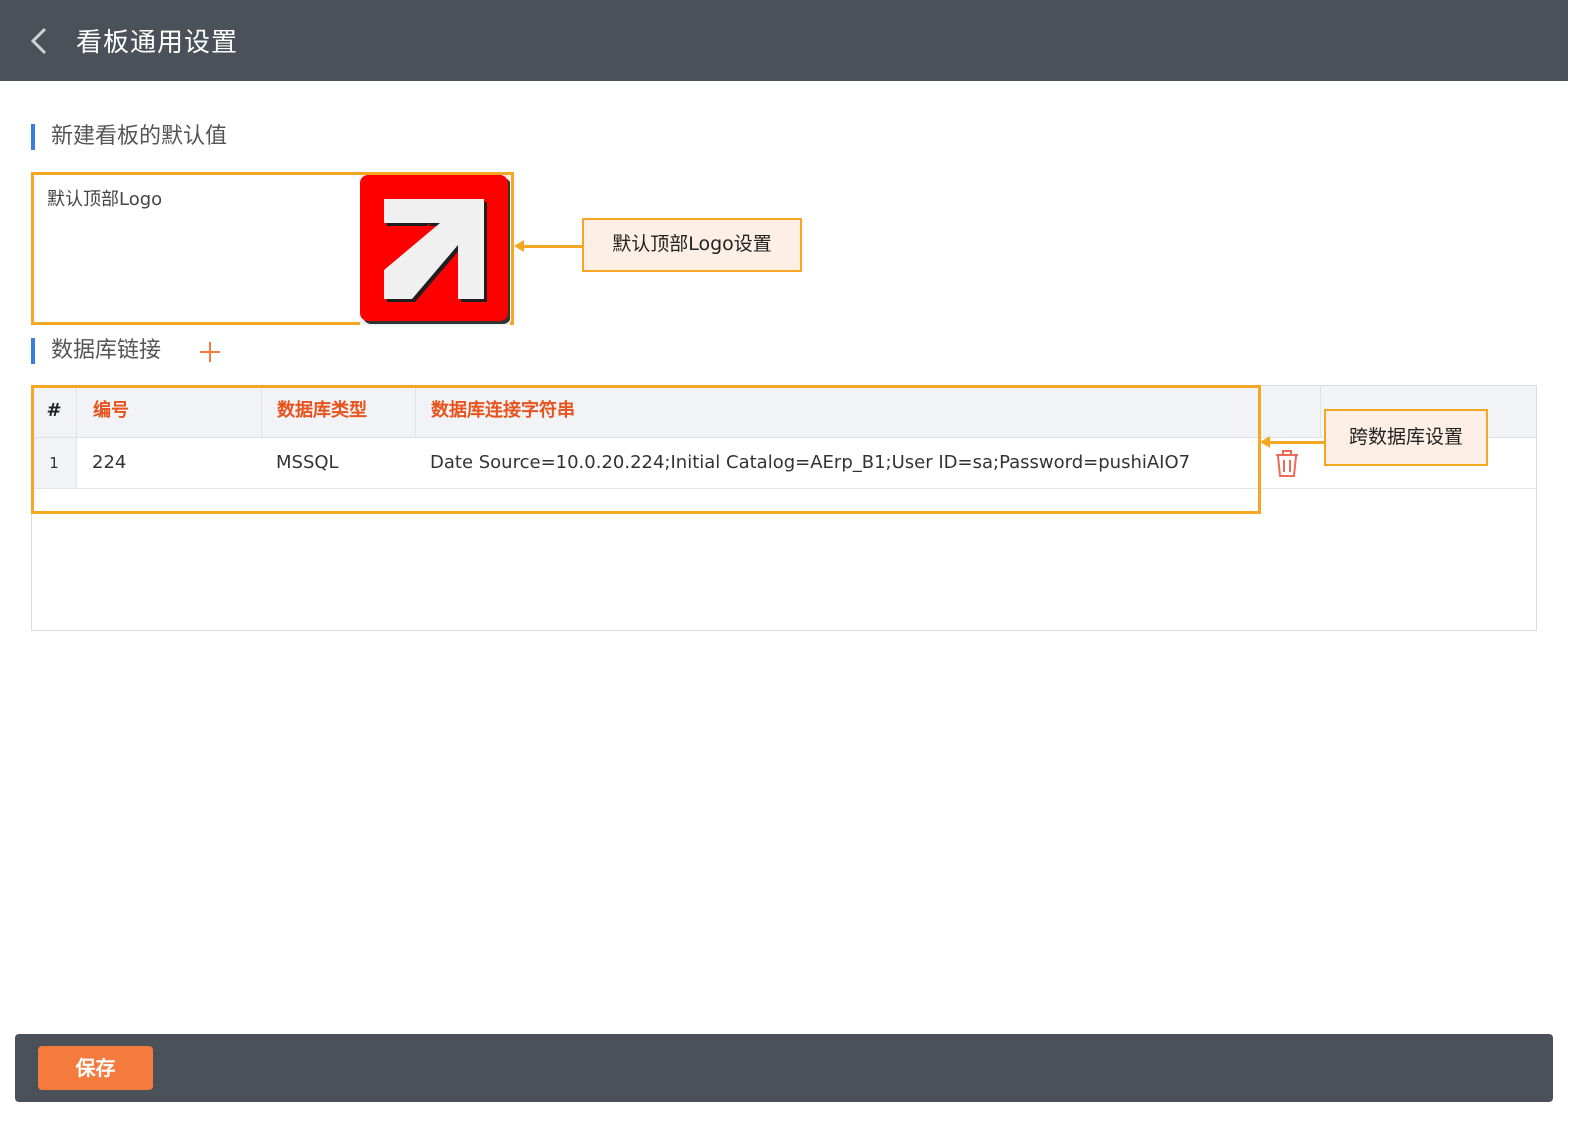  Describe the element at coordinates (868, 411) in the screenshot. I see `col-conn: 数据库连接字符串` at that location.